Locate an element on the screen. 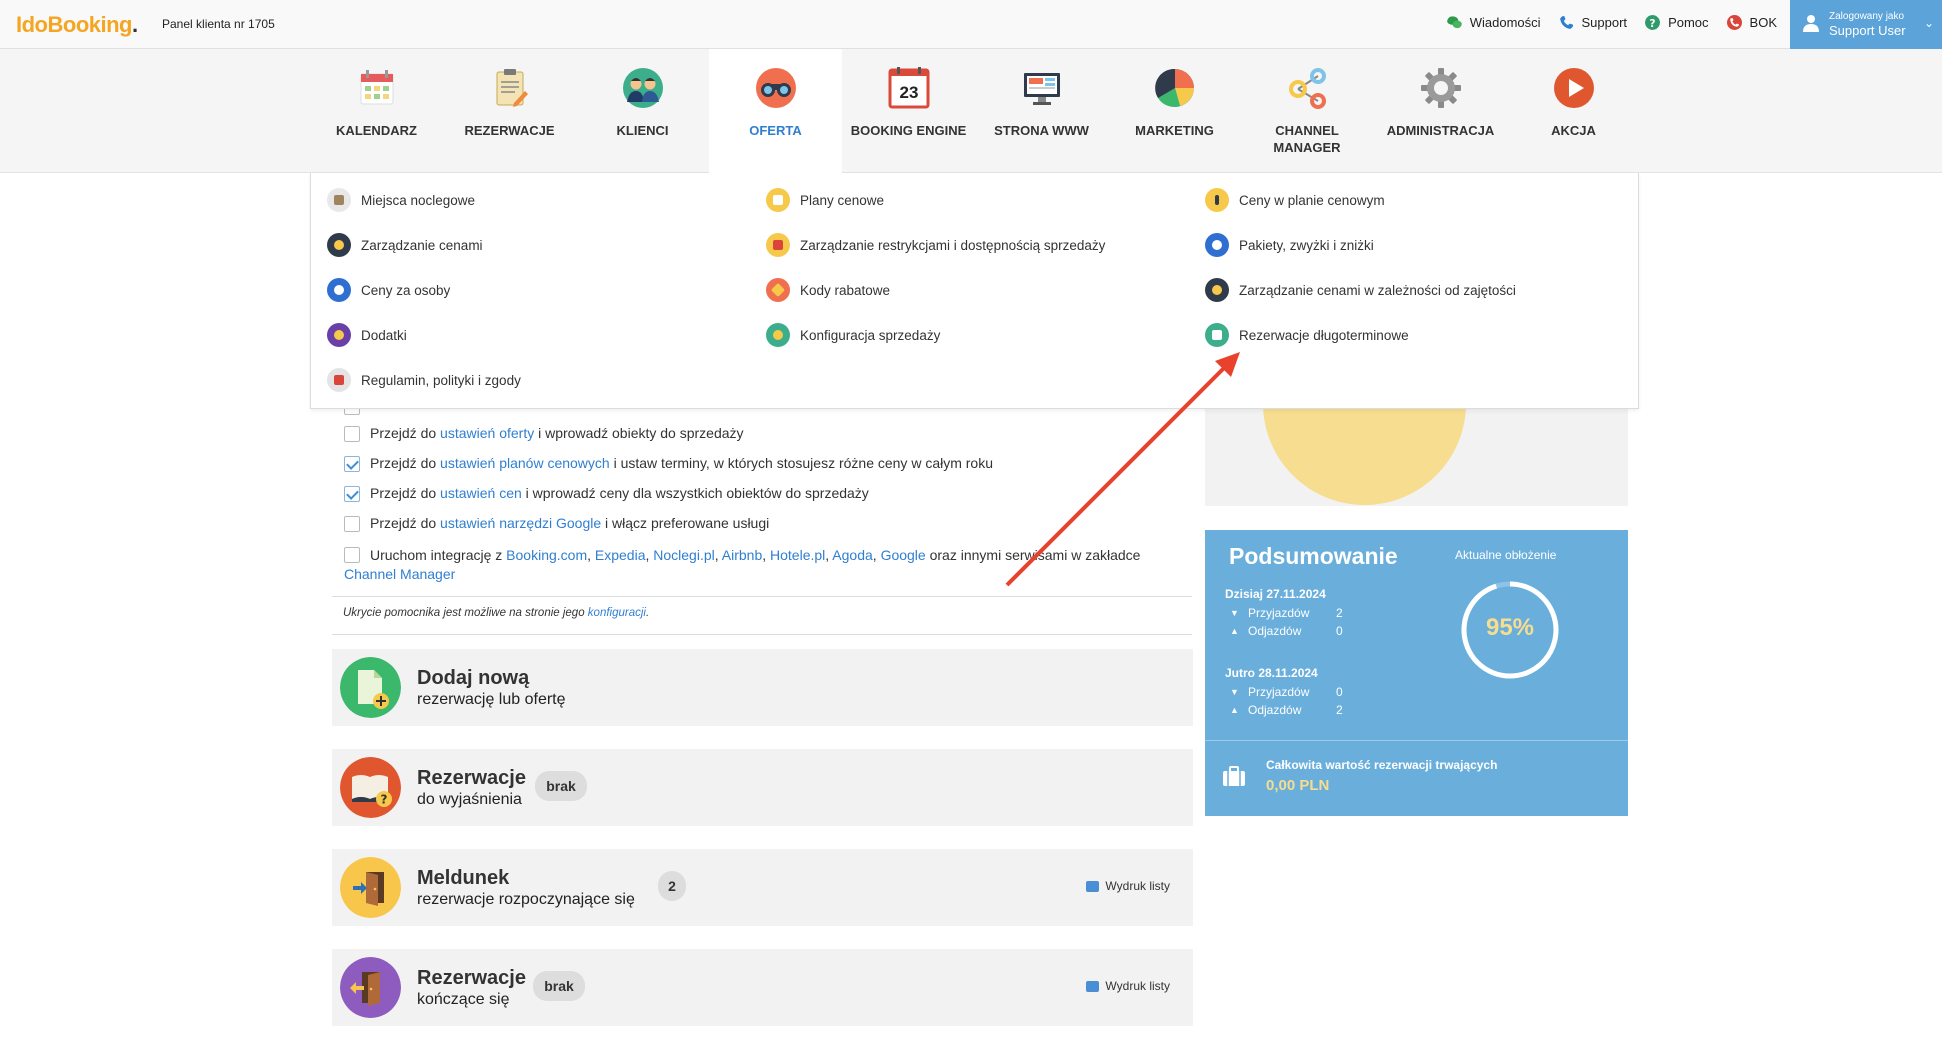  card-subtitle: do wyjaśnienia is located at coordinates (469, 799).